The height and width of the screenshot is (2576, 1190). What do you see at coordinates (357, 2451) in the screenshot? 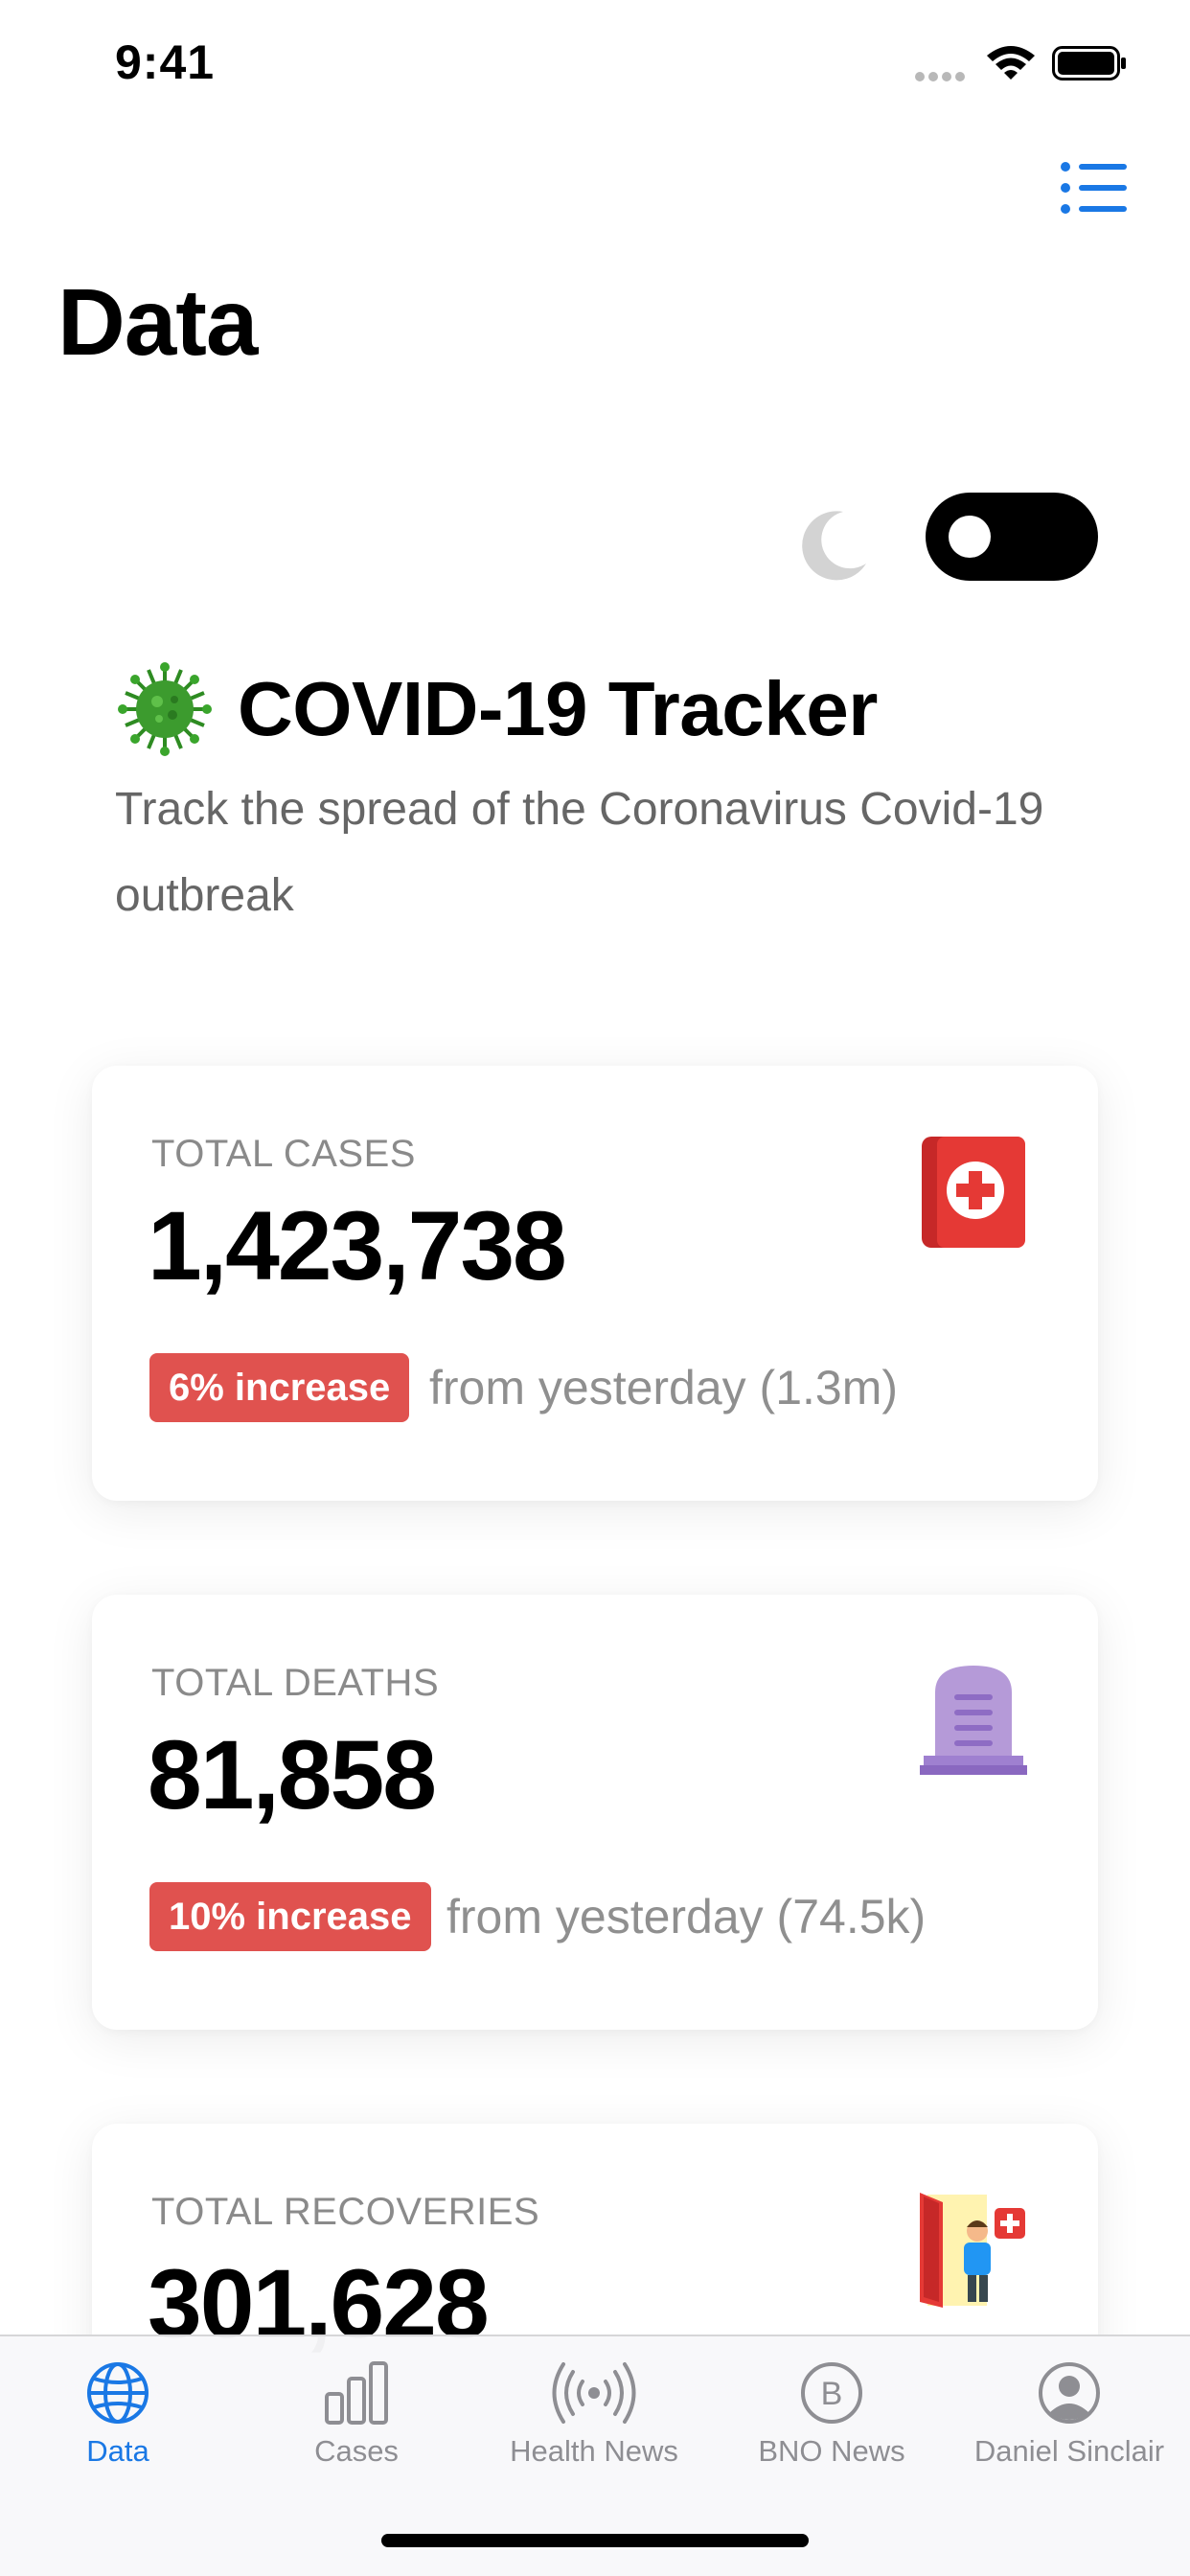
I see `tab-label: Cases` at bounding box center [357, 2451].